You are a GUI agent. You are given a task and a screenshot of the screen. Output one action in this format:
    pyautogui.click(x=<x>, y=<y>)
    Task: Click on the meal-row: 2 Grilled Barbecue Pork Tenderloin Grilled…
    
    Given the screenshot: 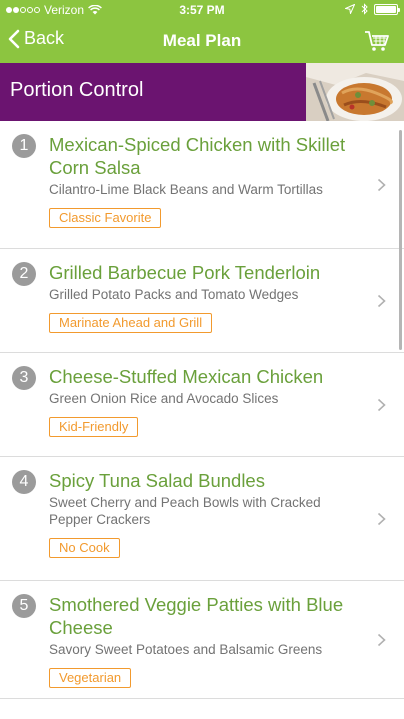 What is the action you would take?
    pyautogui.click(x=202, y=301)
    